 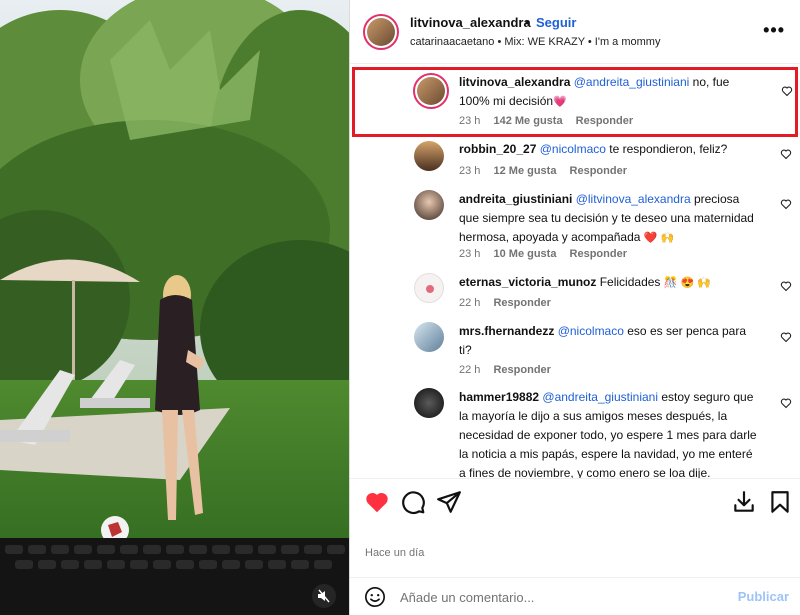 I want to click on follow-button: Seguir, so click(x=556, y=22).